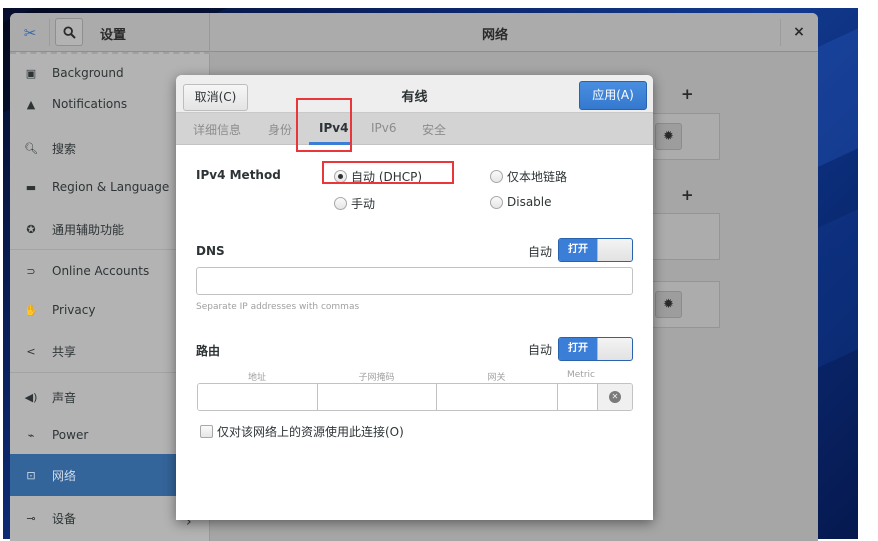 The height and width of the screenshot is (541, 878). I want to click on header-bar: ✂ 设置 网络 ×, so click(414, 32).